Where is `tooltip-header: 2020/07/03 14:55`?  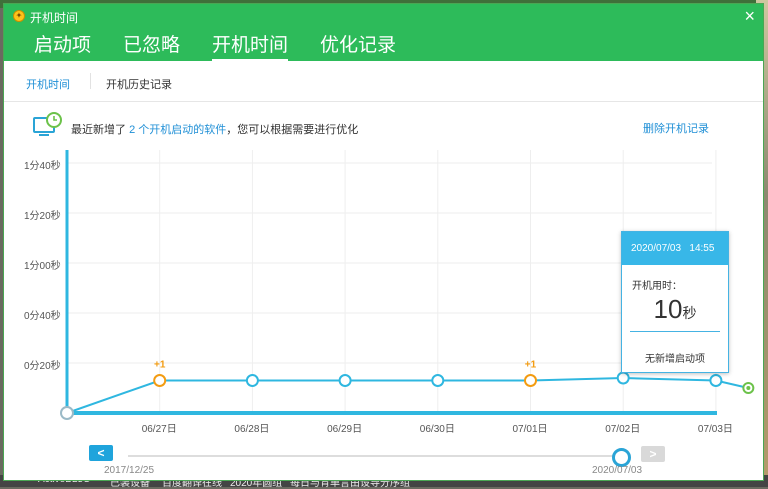 tooltip-header: 2020/07/03 14:55 is located at coordinates (675, 248).